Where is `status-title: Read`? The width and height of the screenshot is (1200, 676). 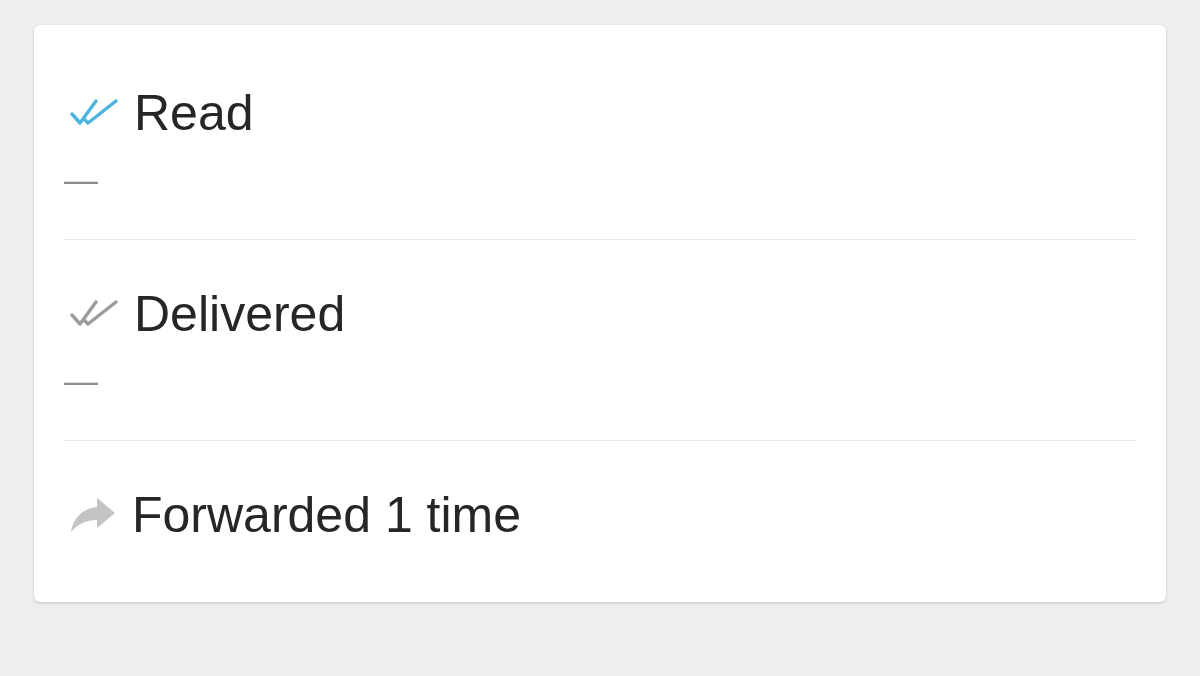 status-title: Read is located at coordinates (194, 113).